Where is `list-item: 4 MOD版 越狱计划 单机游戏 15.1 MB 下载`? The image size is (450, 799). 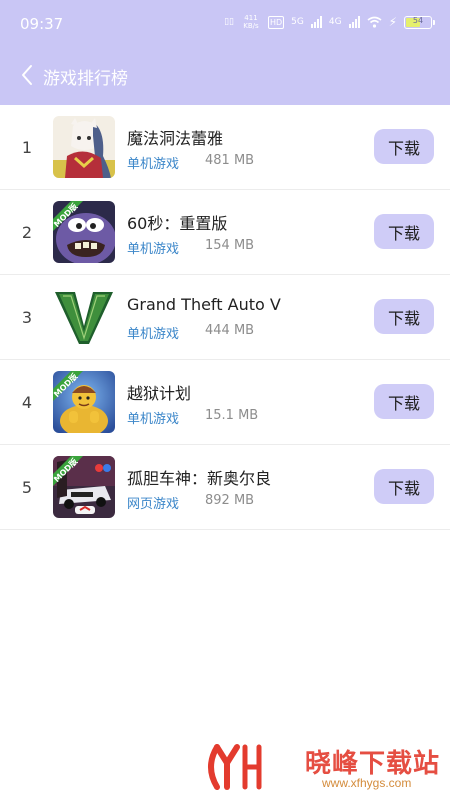
list-item: 4 MOD版 越狱计划 单机游戏 15.1 MB 下载 is located at coordinates (225, 402).